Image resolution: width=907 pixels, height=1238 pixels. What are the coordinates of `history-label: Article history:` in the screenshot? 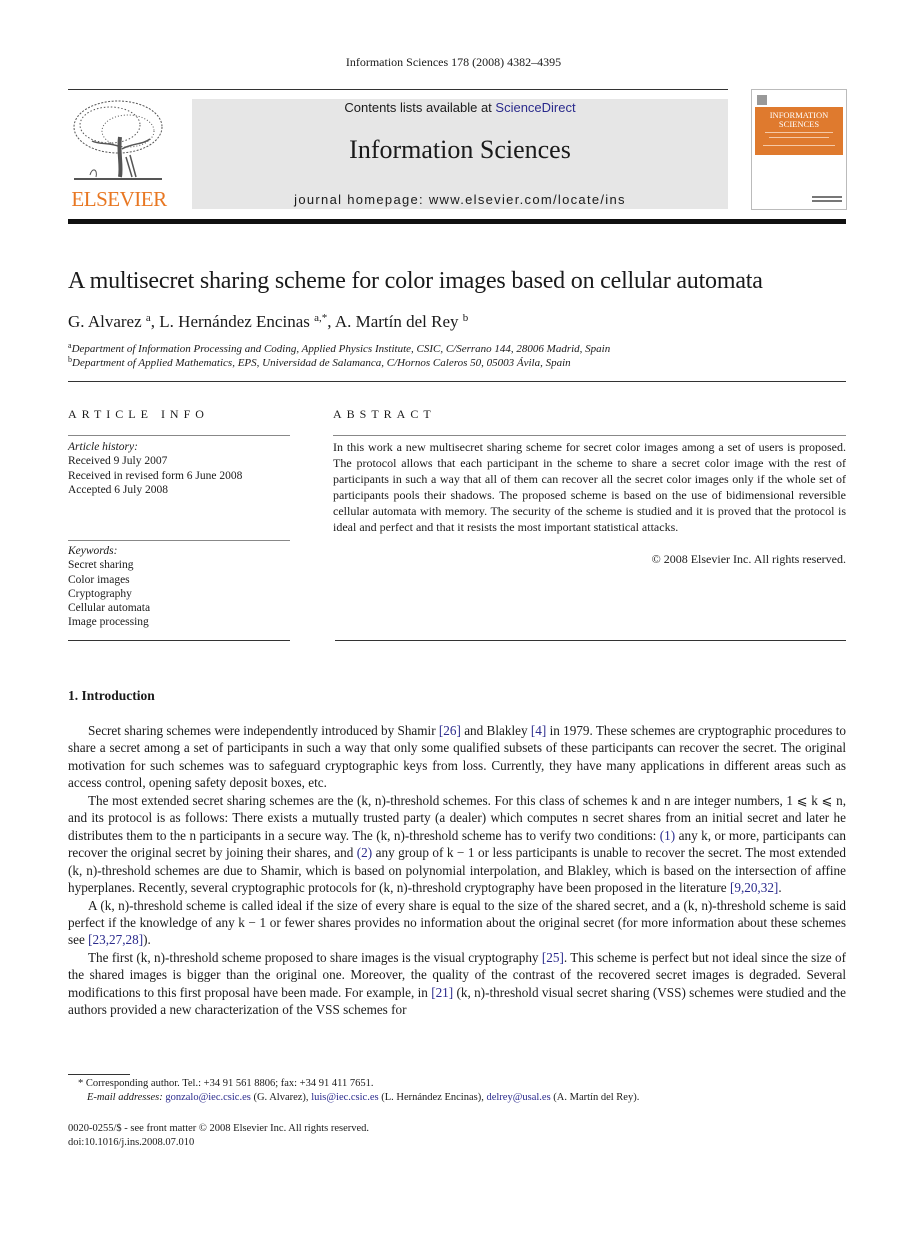 It's located at (103, 447).